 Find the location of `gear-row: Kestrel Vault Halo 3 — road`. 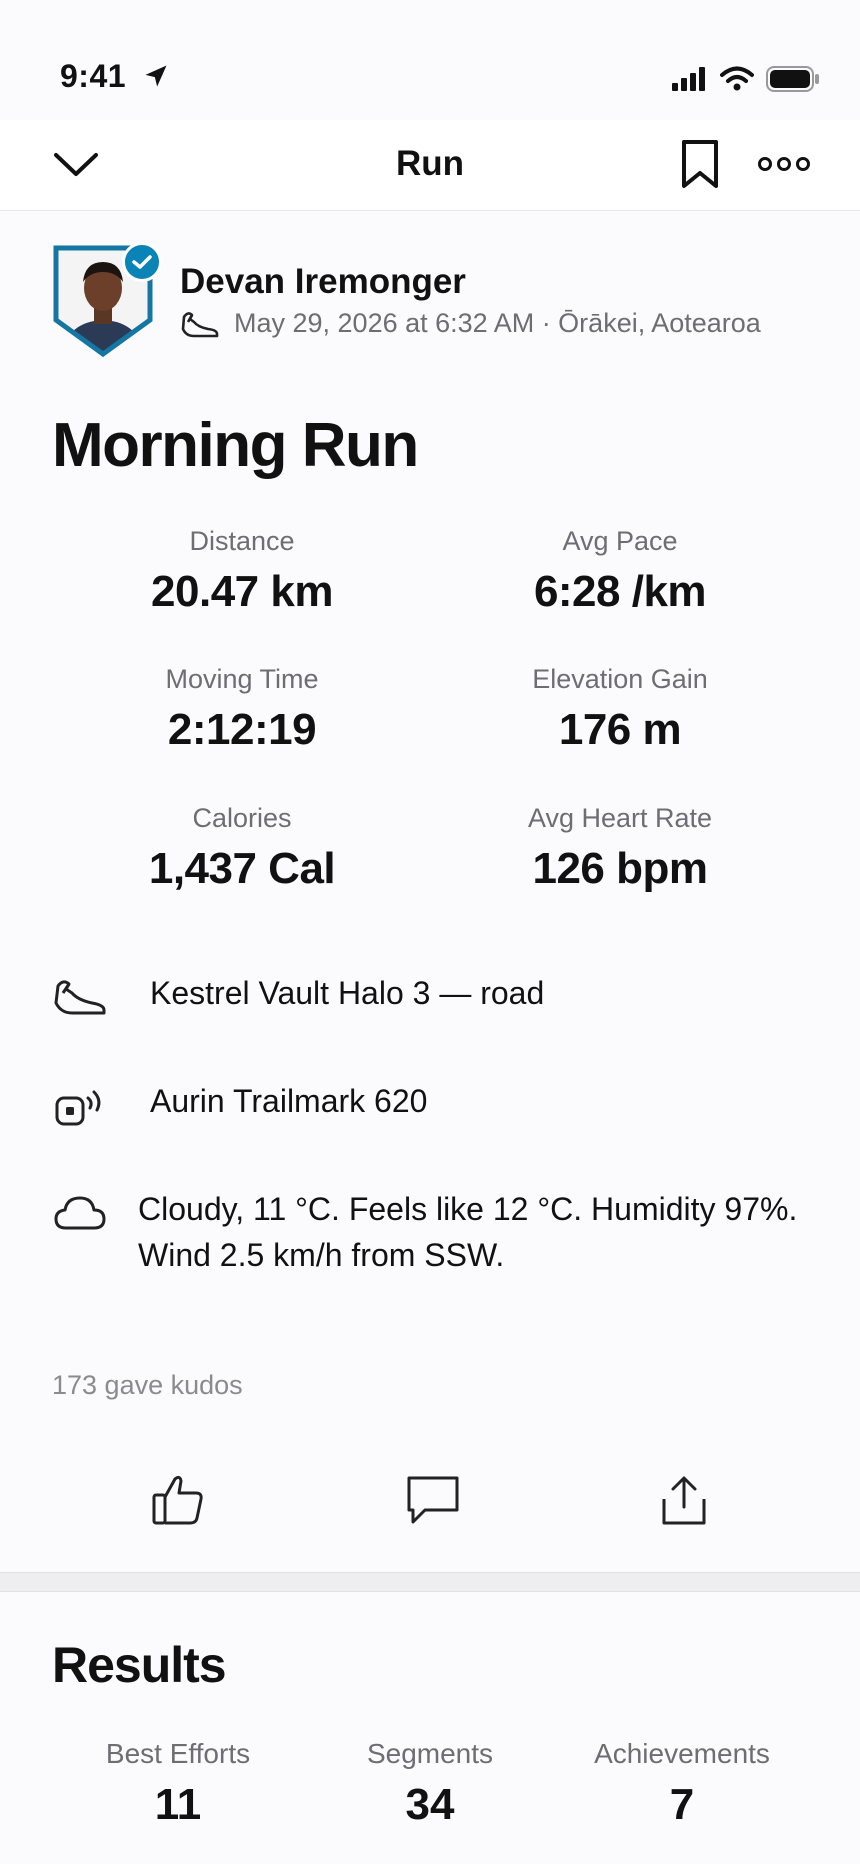

gear-row: Kestrel Vault Halo 3 — road is located at coordinates (432, 993).